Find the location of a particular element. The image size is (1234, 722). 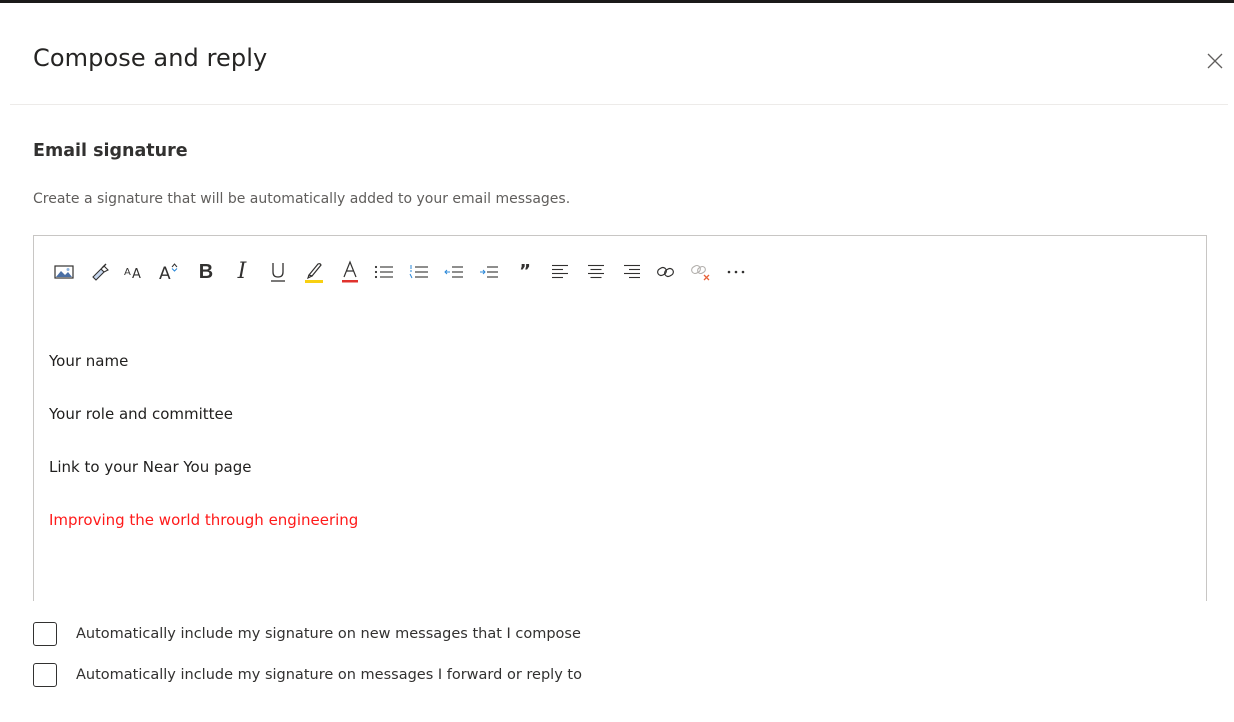

align-right-button is located at coordinates (632, 272).